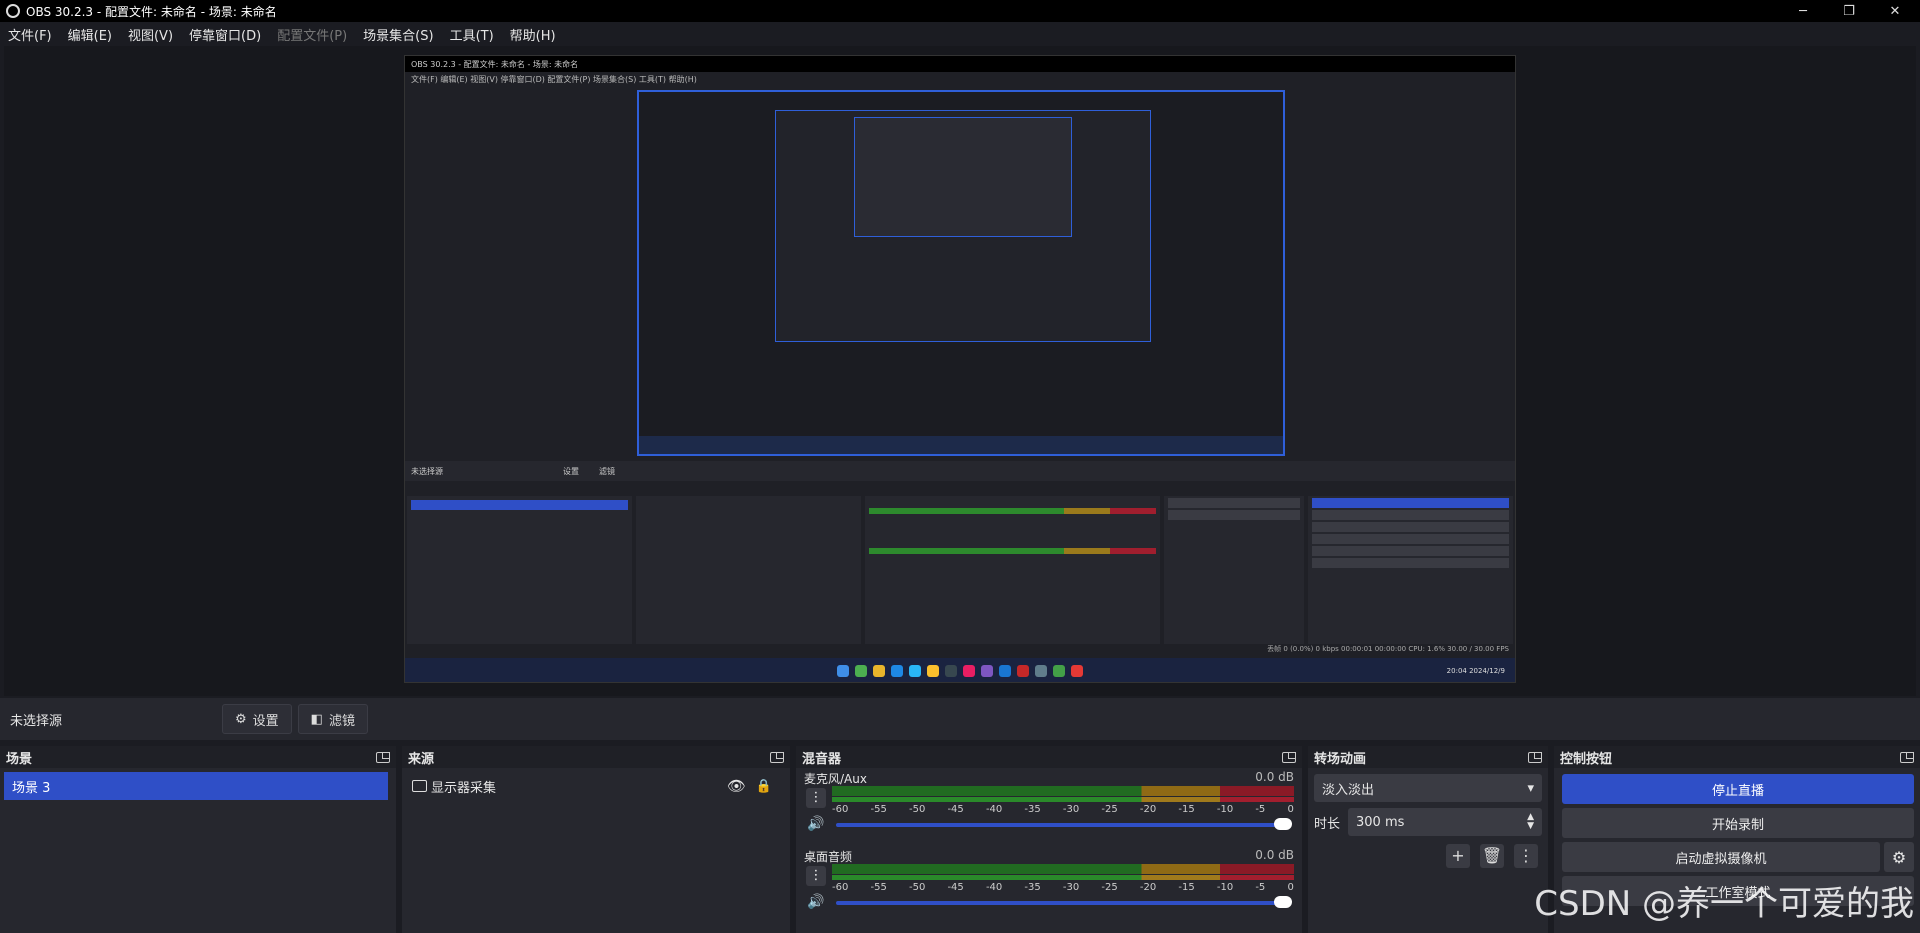 The image size is (1920, 933). Describe the element at coordinates (1023, 671) in the screenshot. I see `taskbar-red-app-icon` at that location.